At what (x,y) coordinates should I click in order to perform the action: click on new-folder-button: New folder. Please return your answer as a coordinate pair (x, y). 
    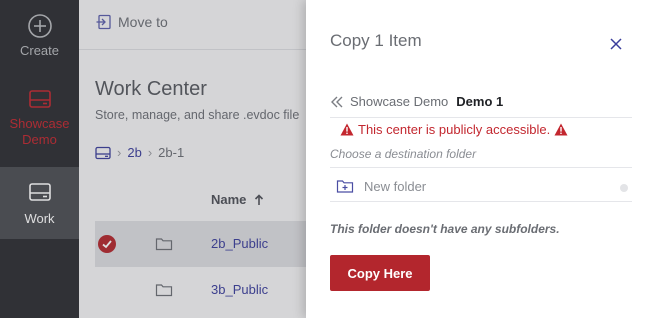
    Looking at the image, I should click on (381, 186).